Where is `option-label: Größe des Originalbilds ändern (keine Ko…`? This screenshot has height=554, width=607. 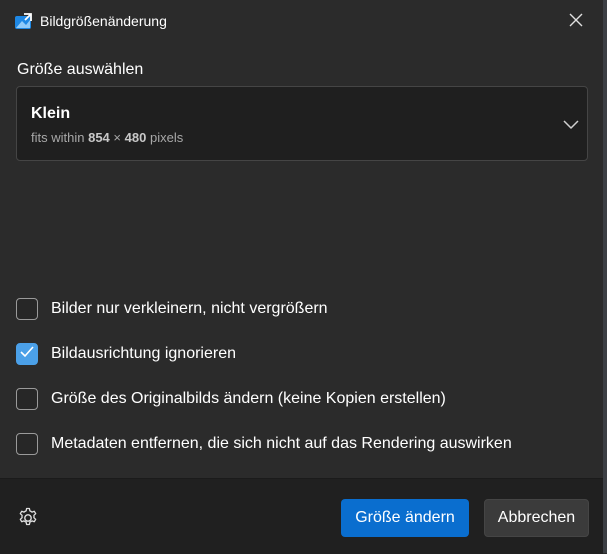
option-label: Größe des Originalbilds ändern (keine Ko… is located at coordinates (248, 398).